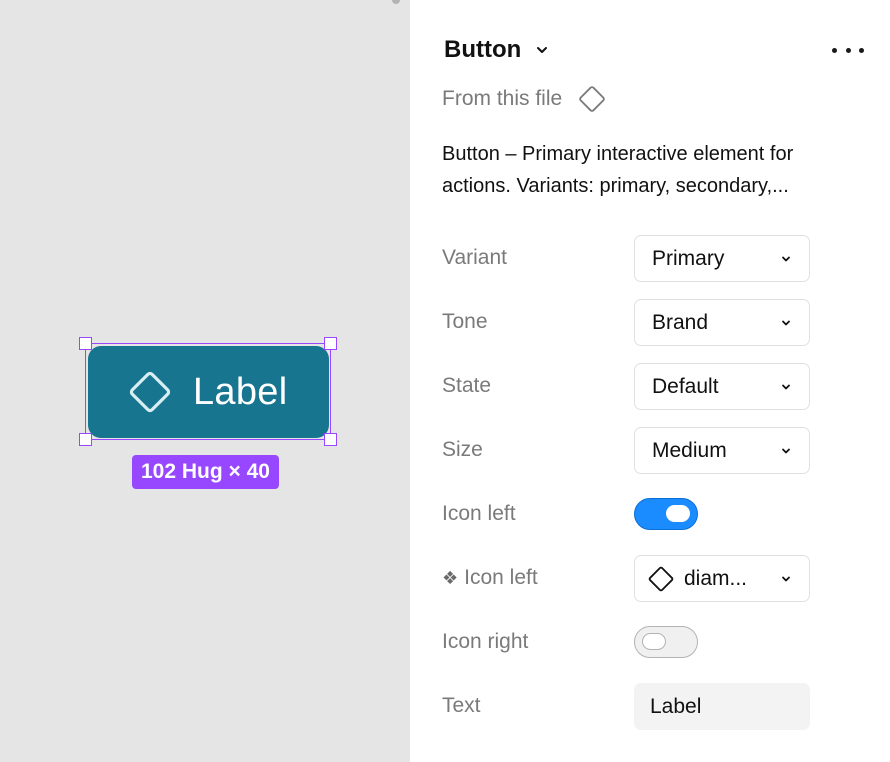  I want to click on panel-header: Button, so click(496, 50).